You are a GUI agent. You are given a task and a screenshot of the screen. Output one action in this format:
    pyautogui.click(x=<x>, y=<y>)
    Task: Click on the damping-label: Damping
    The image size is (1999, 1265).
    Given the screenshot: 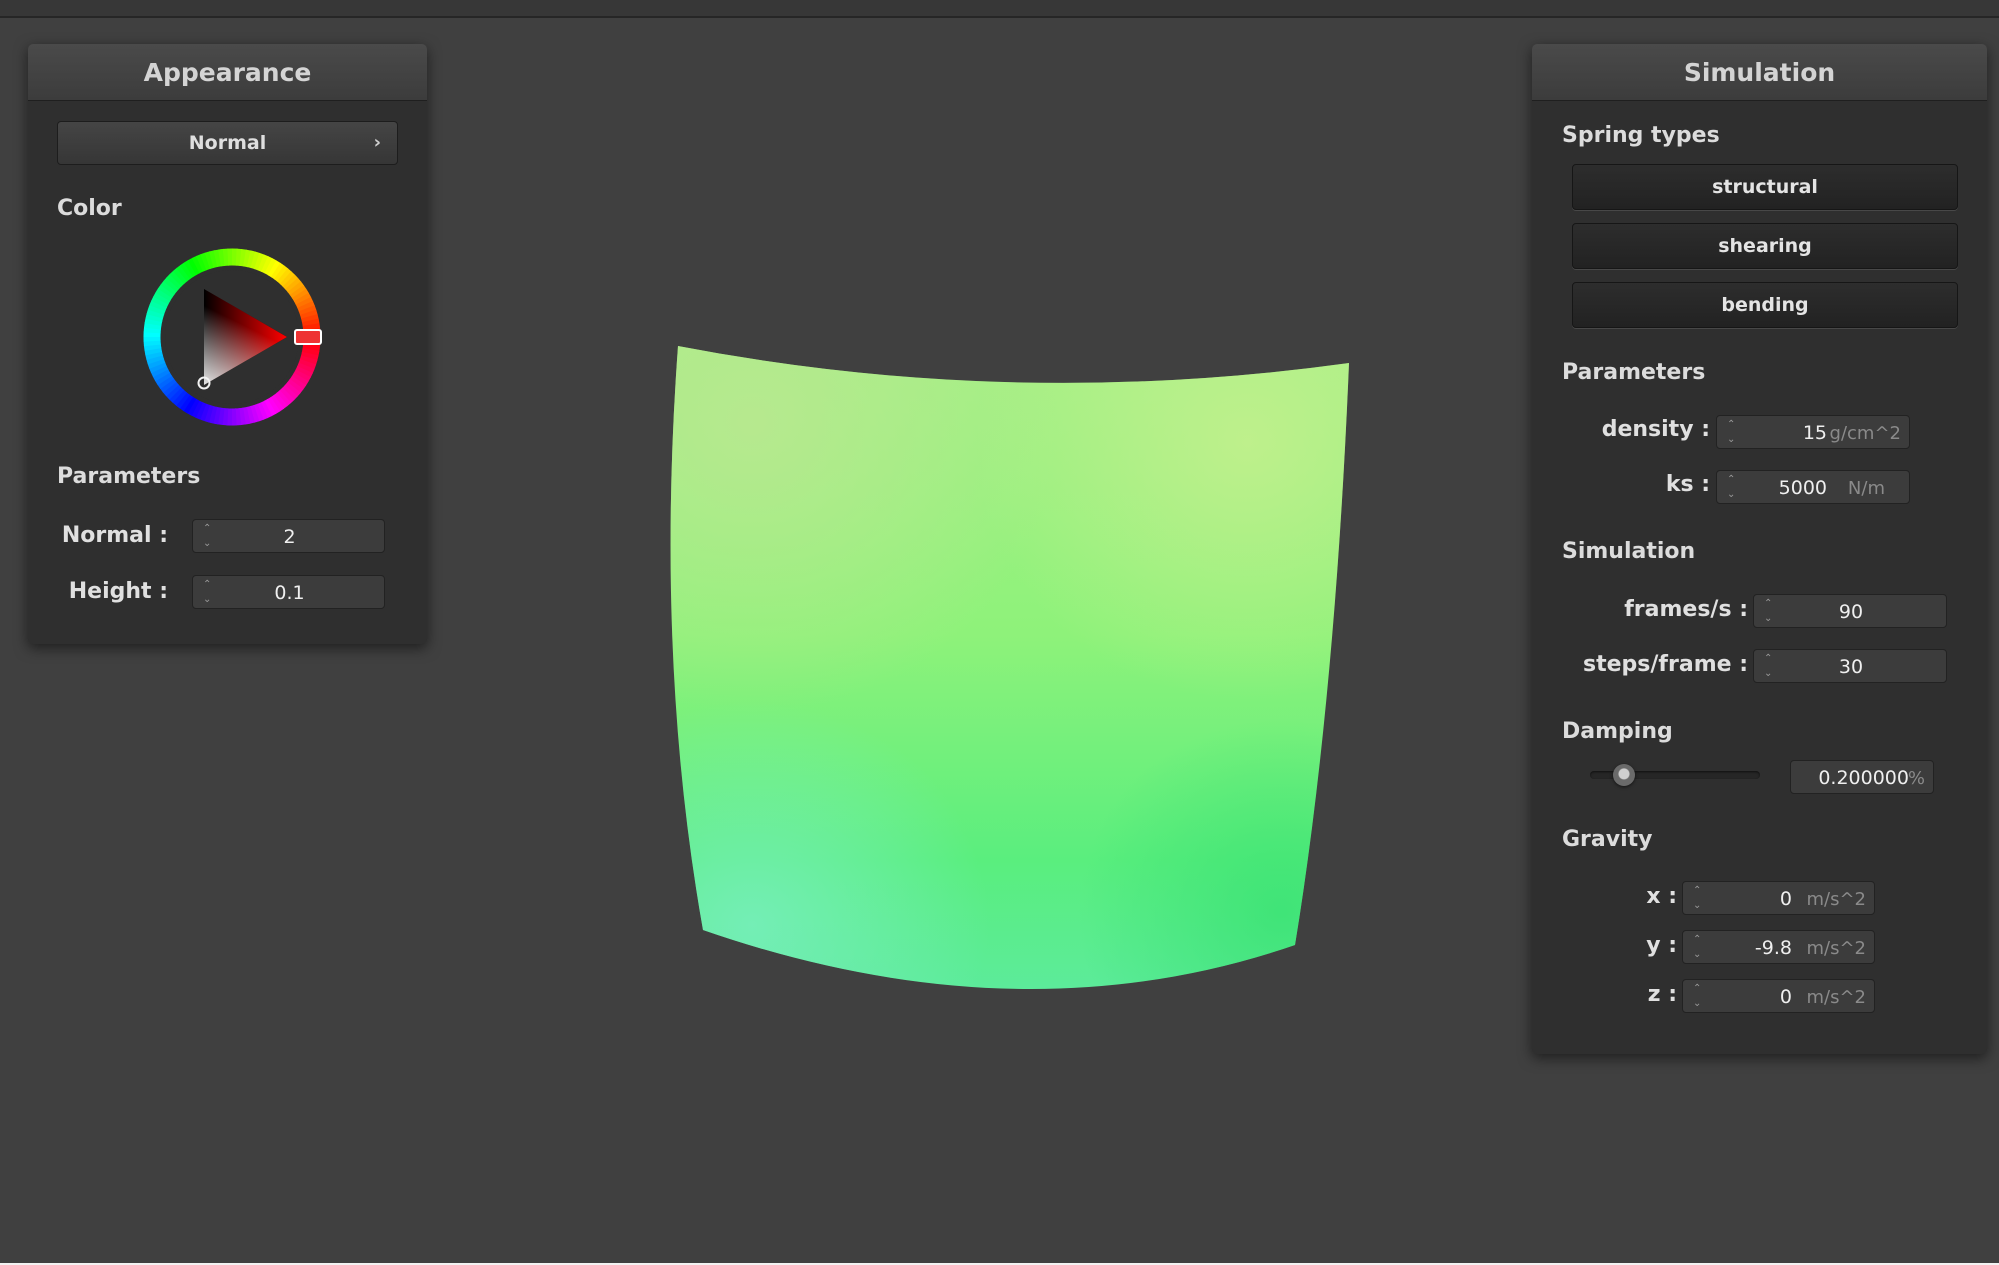 What is the action you would take?
    pyautogui.click(x=1617, y=731)
    